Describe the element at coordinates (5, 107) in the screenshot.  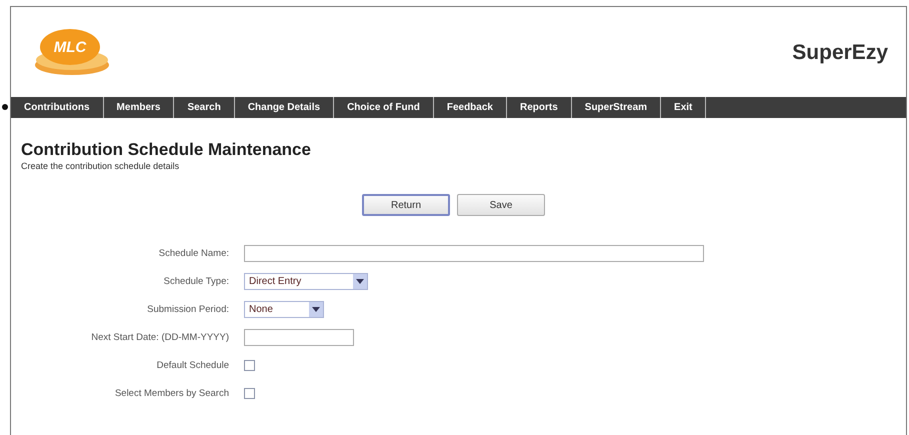
I see `bullet-icon` at that location.